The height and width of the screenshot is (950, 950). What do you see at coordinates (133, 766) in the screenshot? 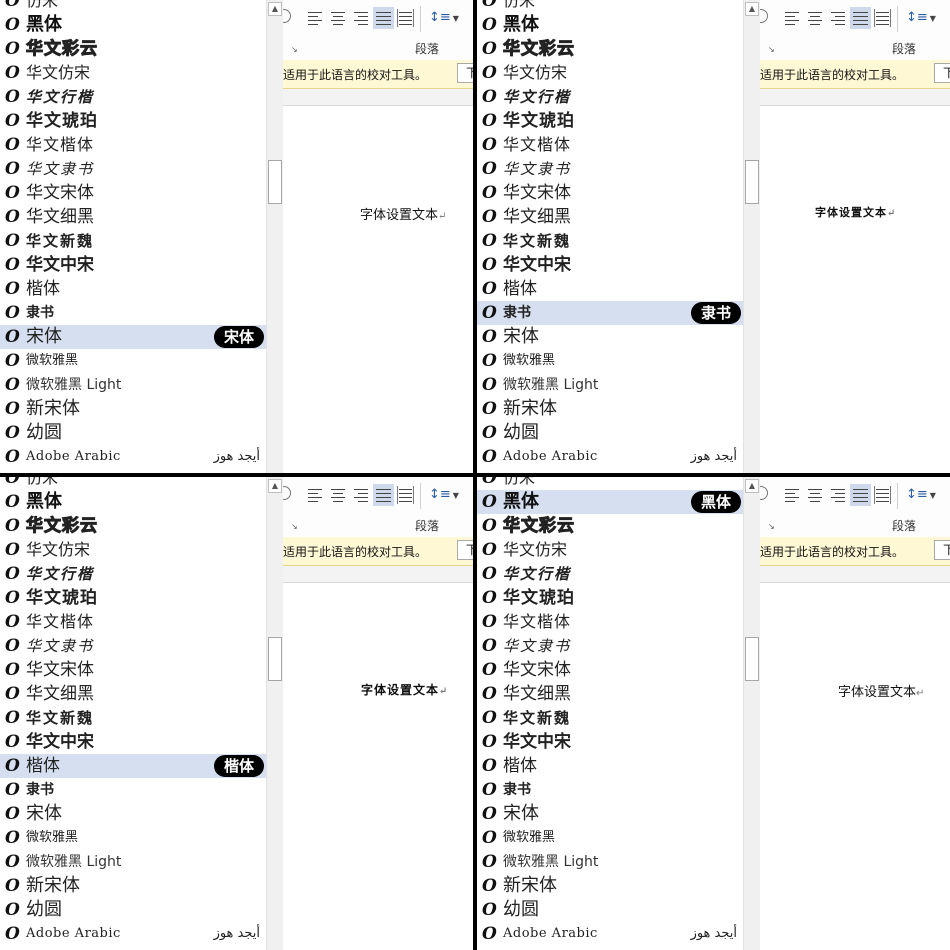
I see `font-list-item: O 楷体 楷体` at bounding box center [133, 766].